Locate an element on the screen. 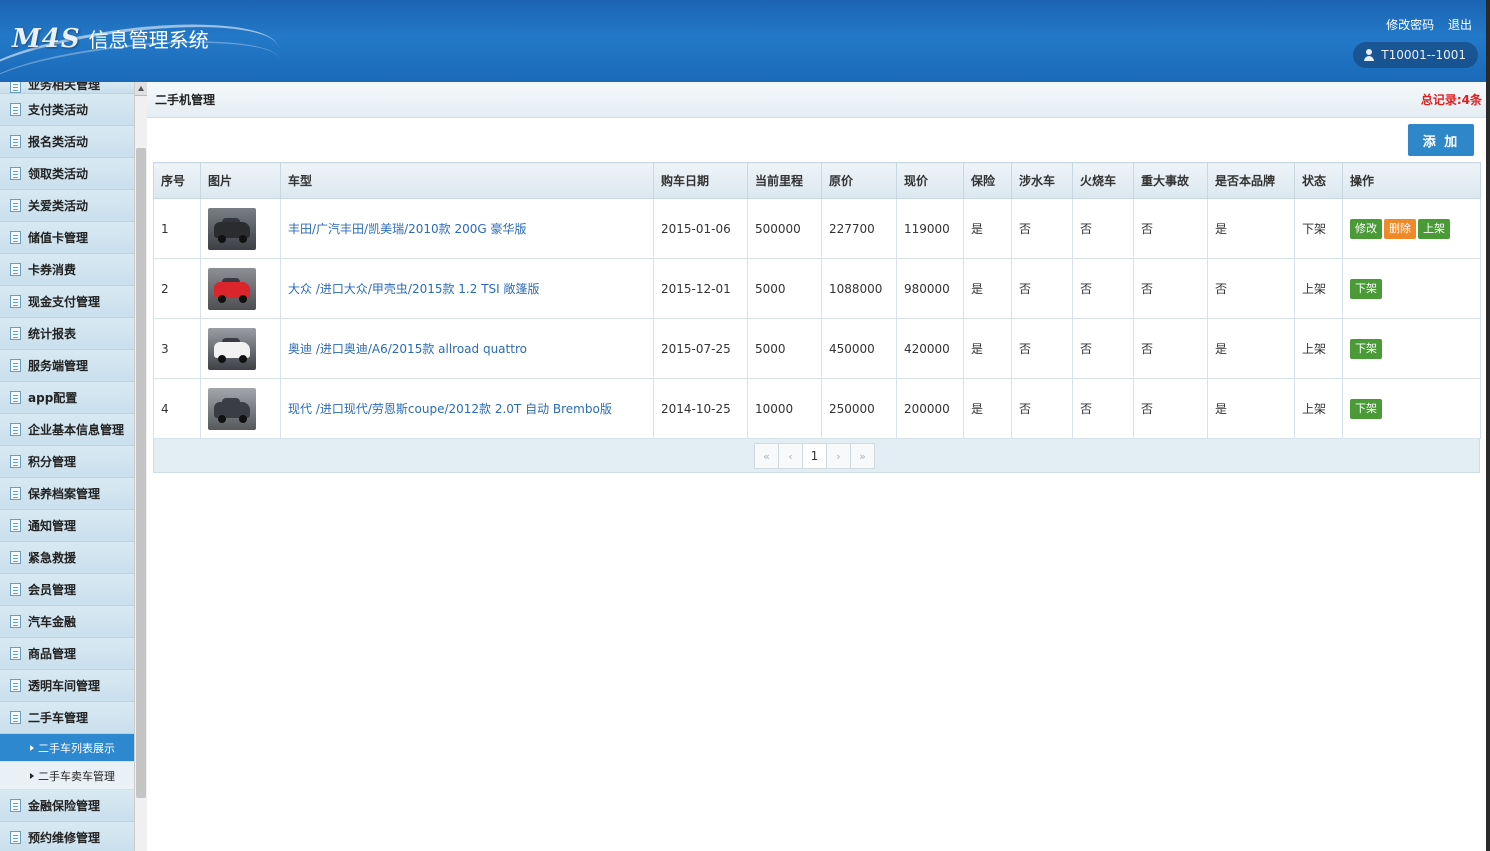 Image resolution: width=1490 pixels, height=851 pixels. sidebar-item: 卡券消费 is located at coordinates (67, 270).